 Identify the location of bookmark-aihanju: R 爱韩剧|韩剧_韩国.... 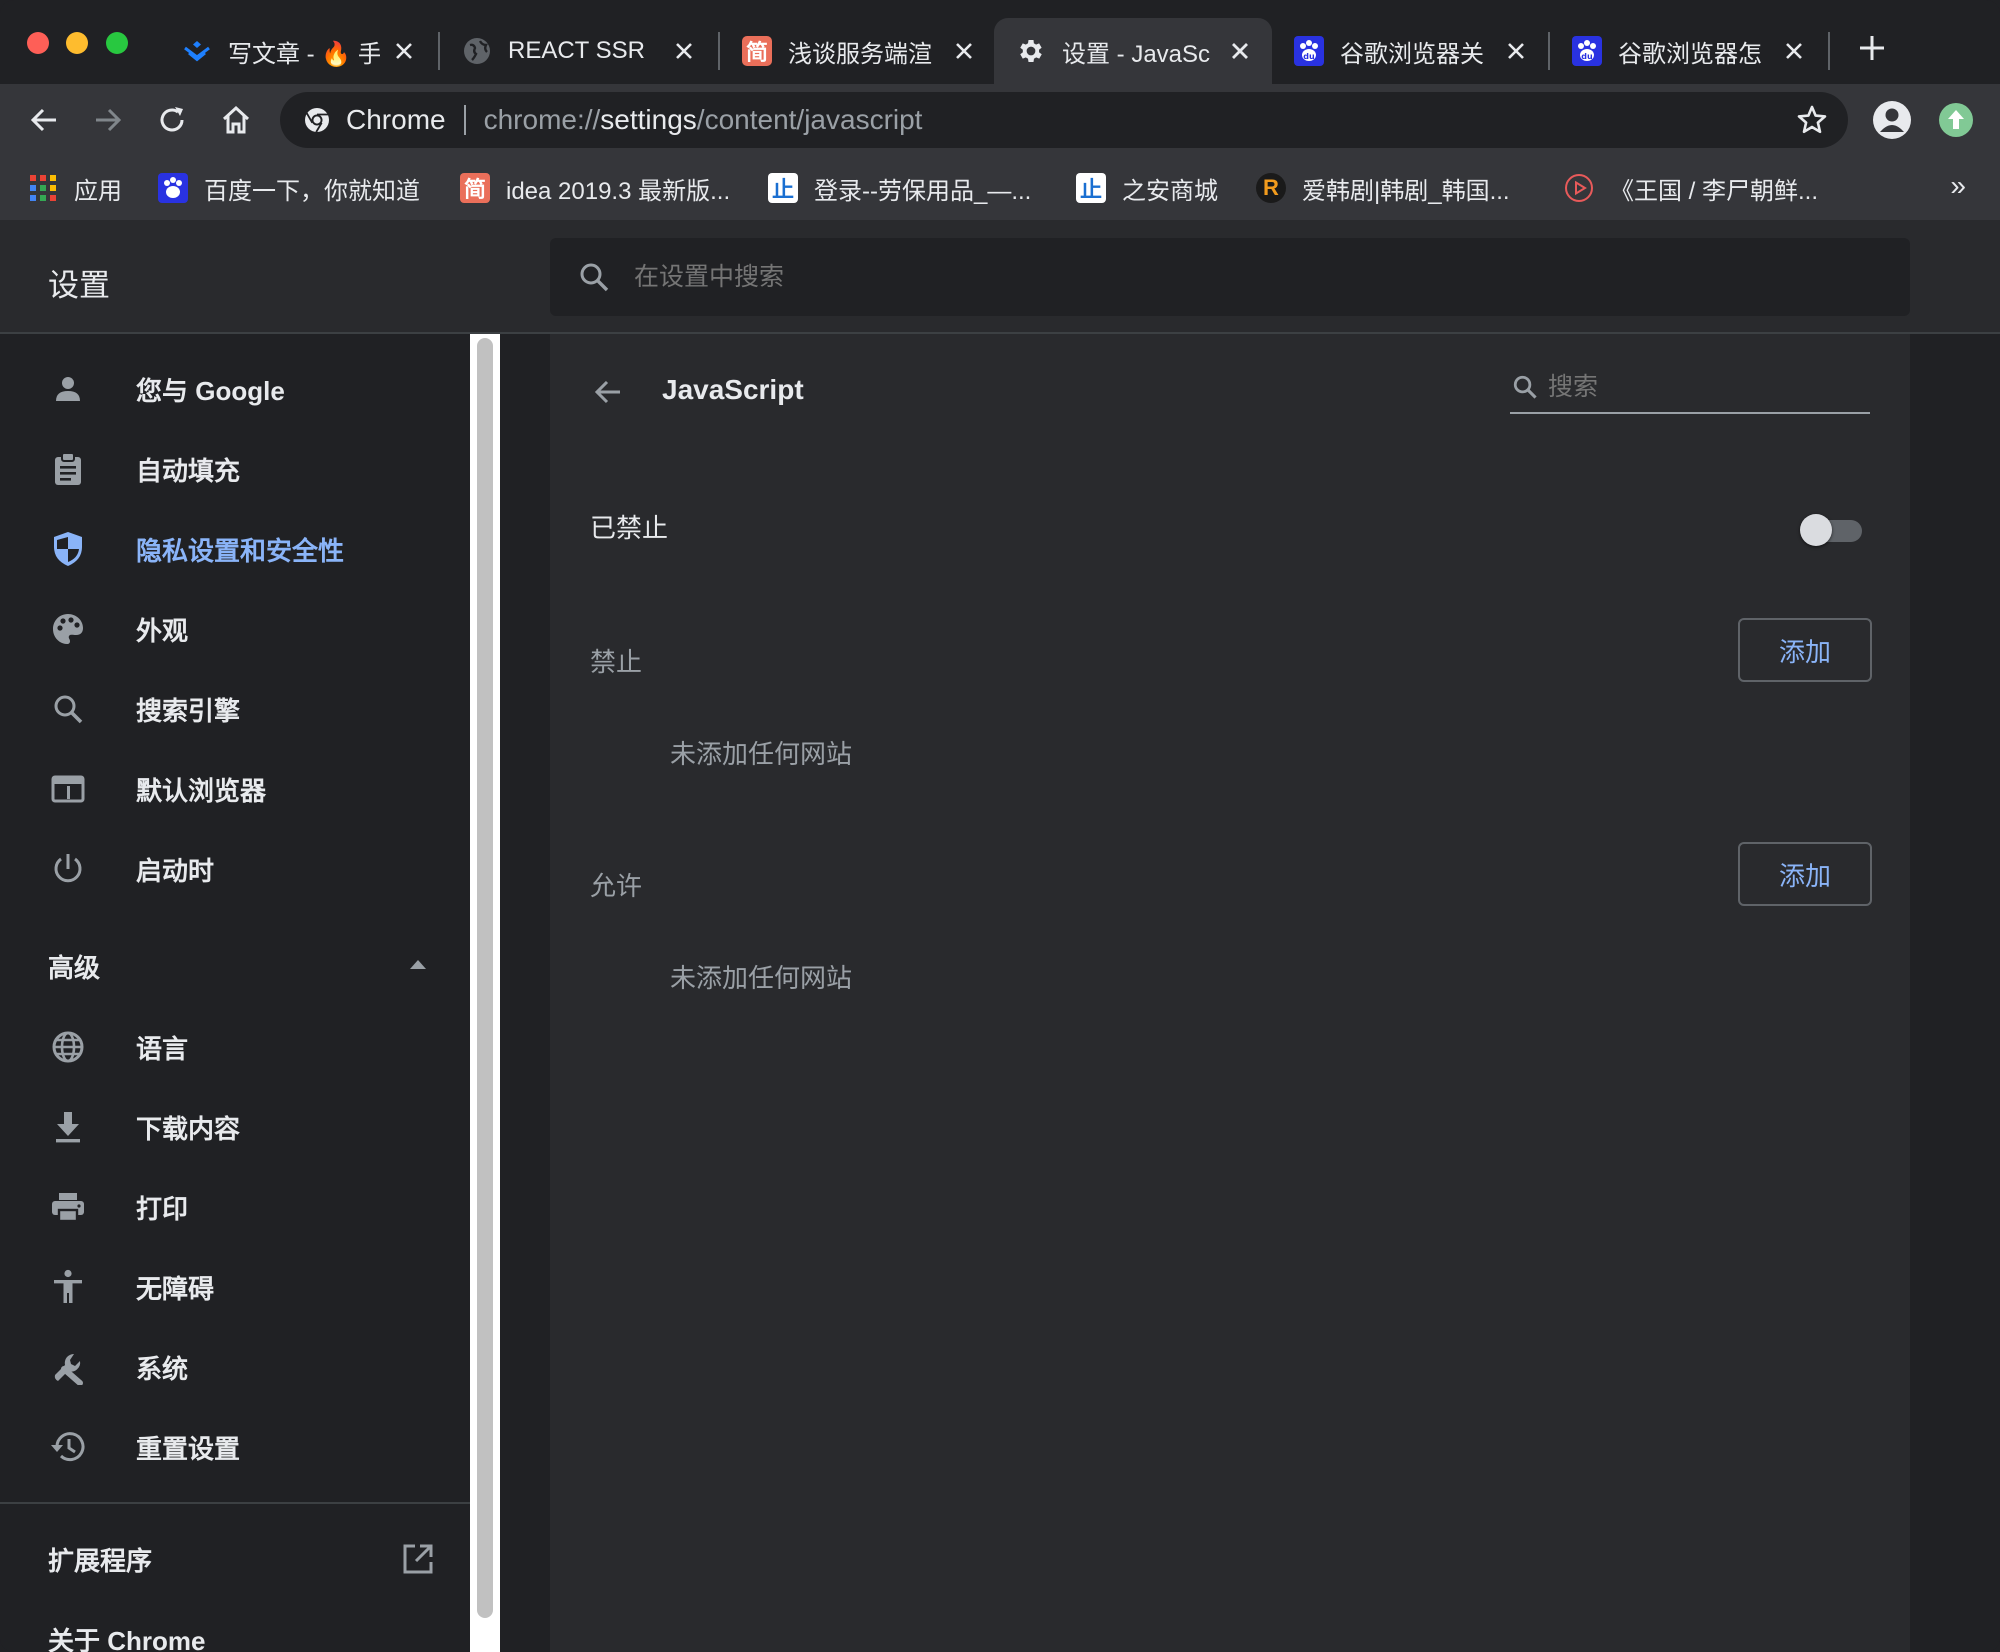
(1383, 188).